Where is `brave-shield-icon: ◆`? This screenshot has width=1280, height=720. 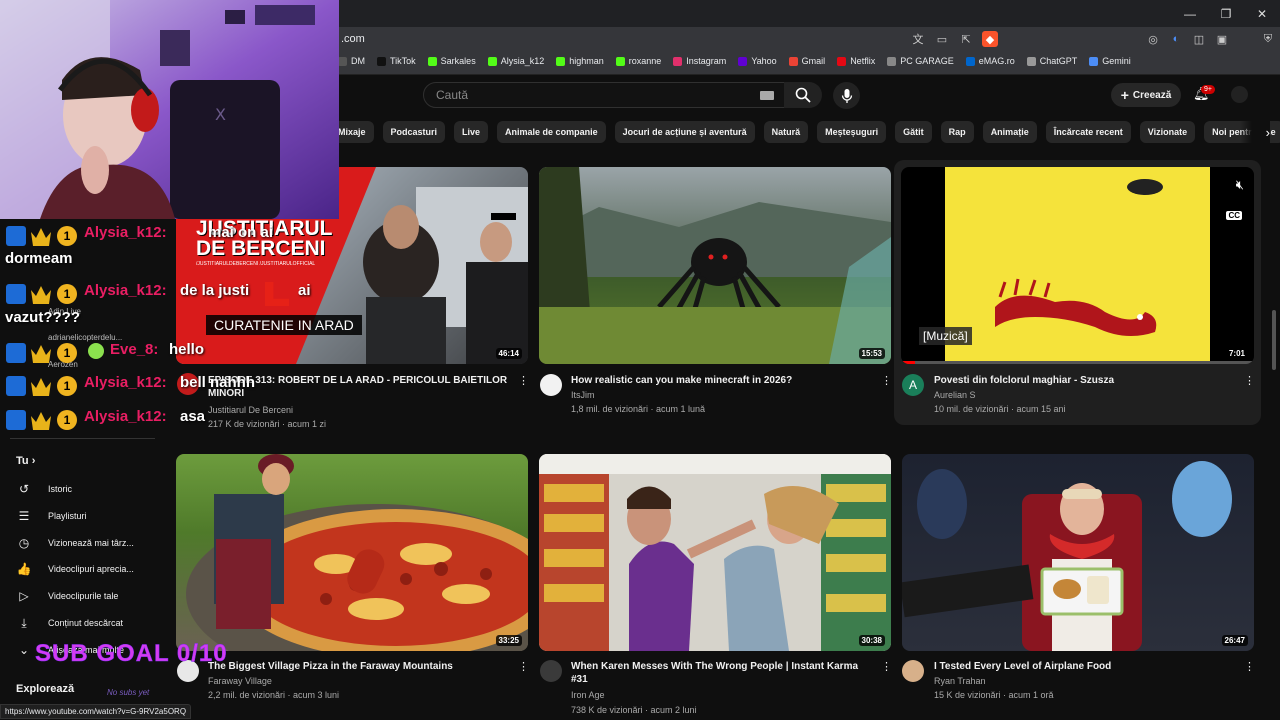
brave-shield-icon: ◆ is located at coordinates (990, 39).